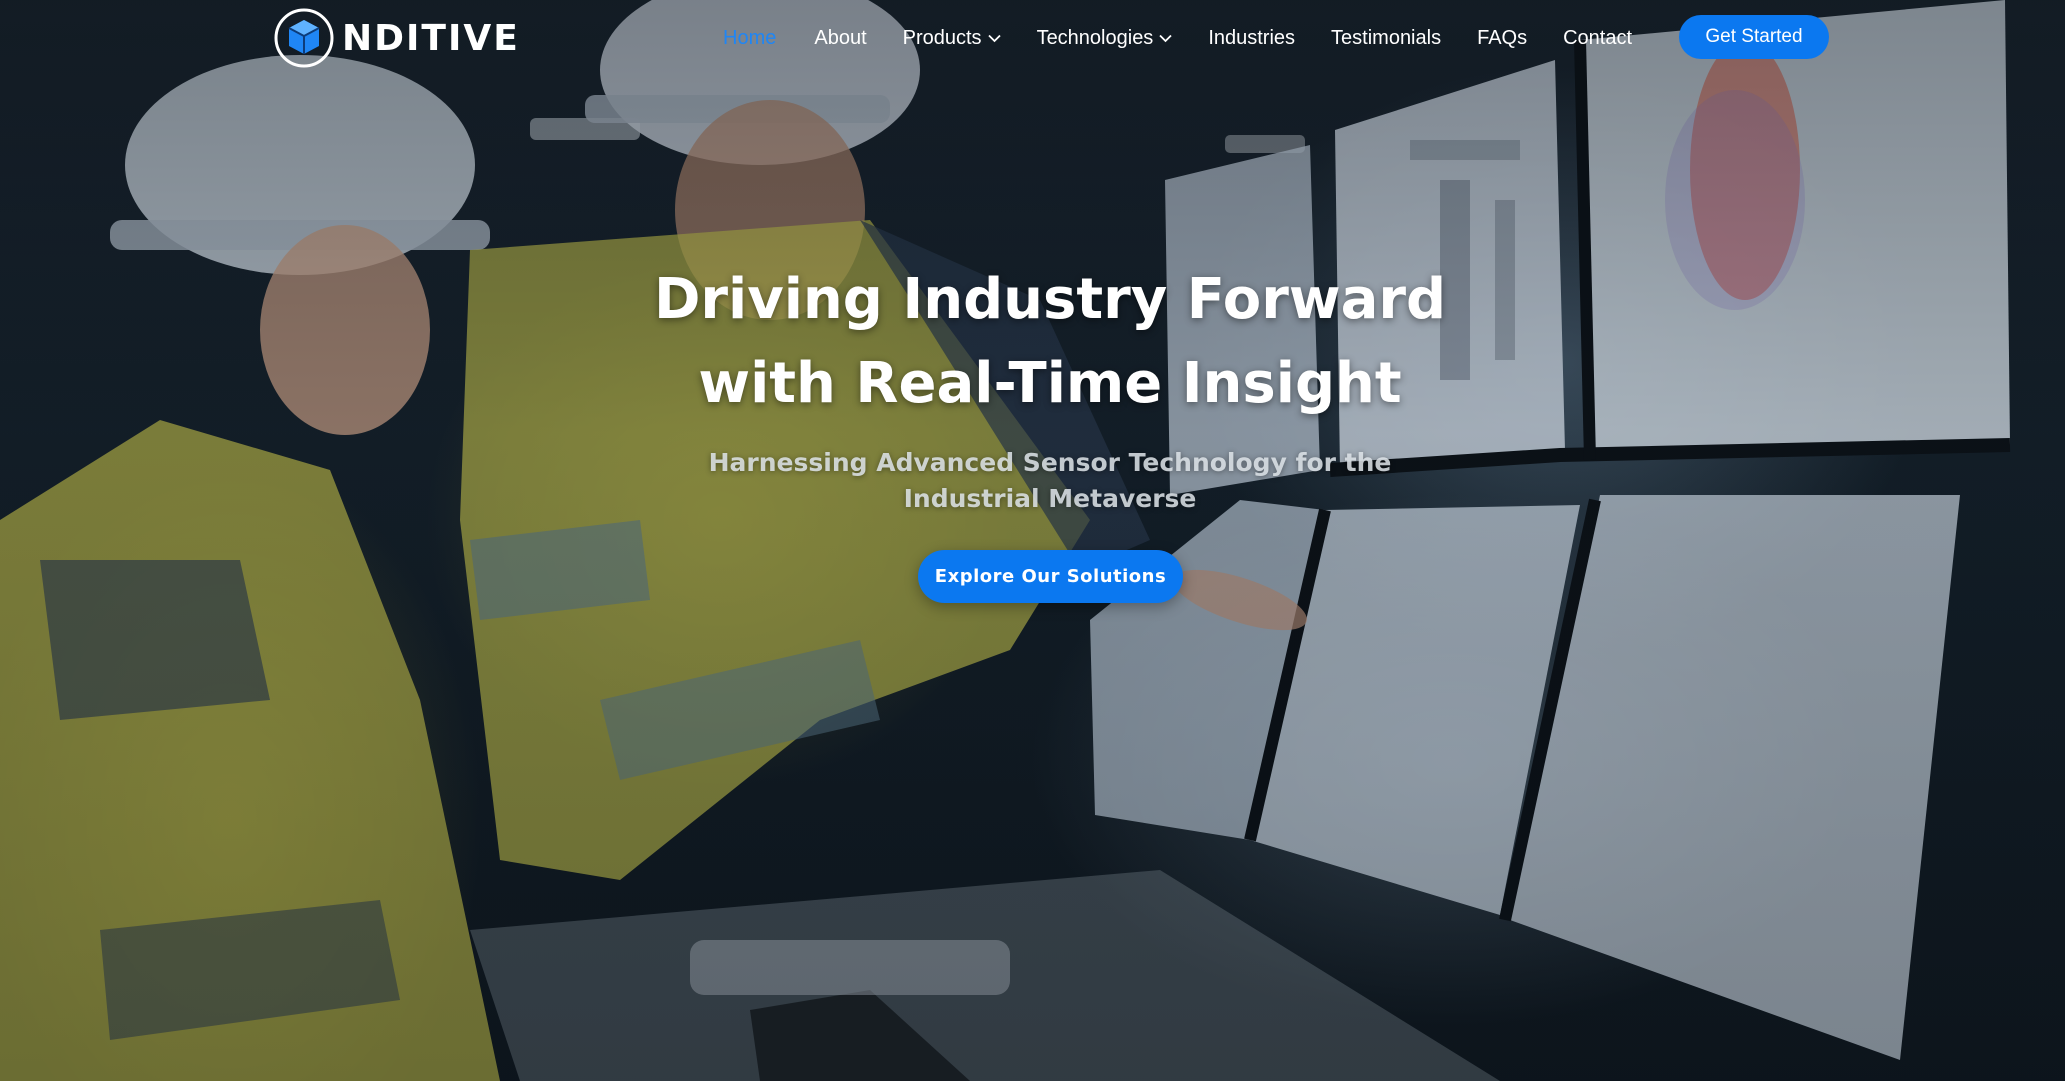  I want to click on cube-circle-logo-icon, so click(304, 38).